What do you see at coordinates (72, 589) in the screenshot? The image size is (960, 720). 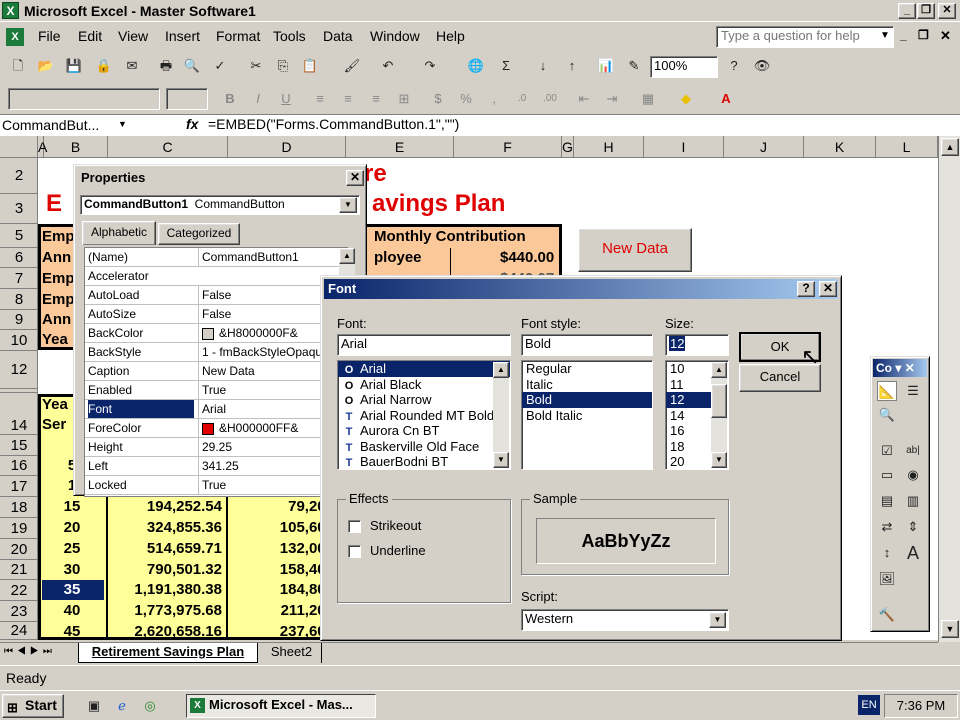 I see `year-cell: 35` at bounding box center [72, 589].